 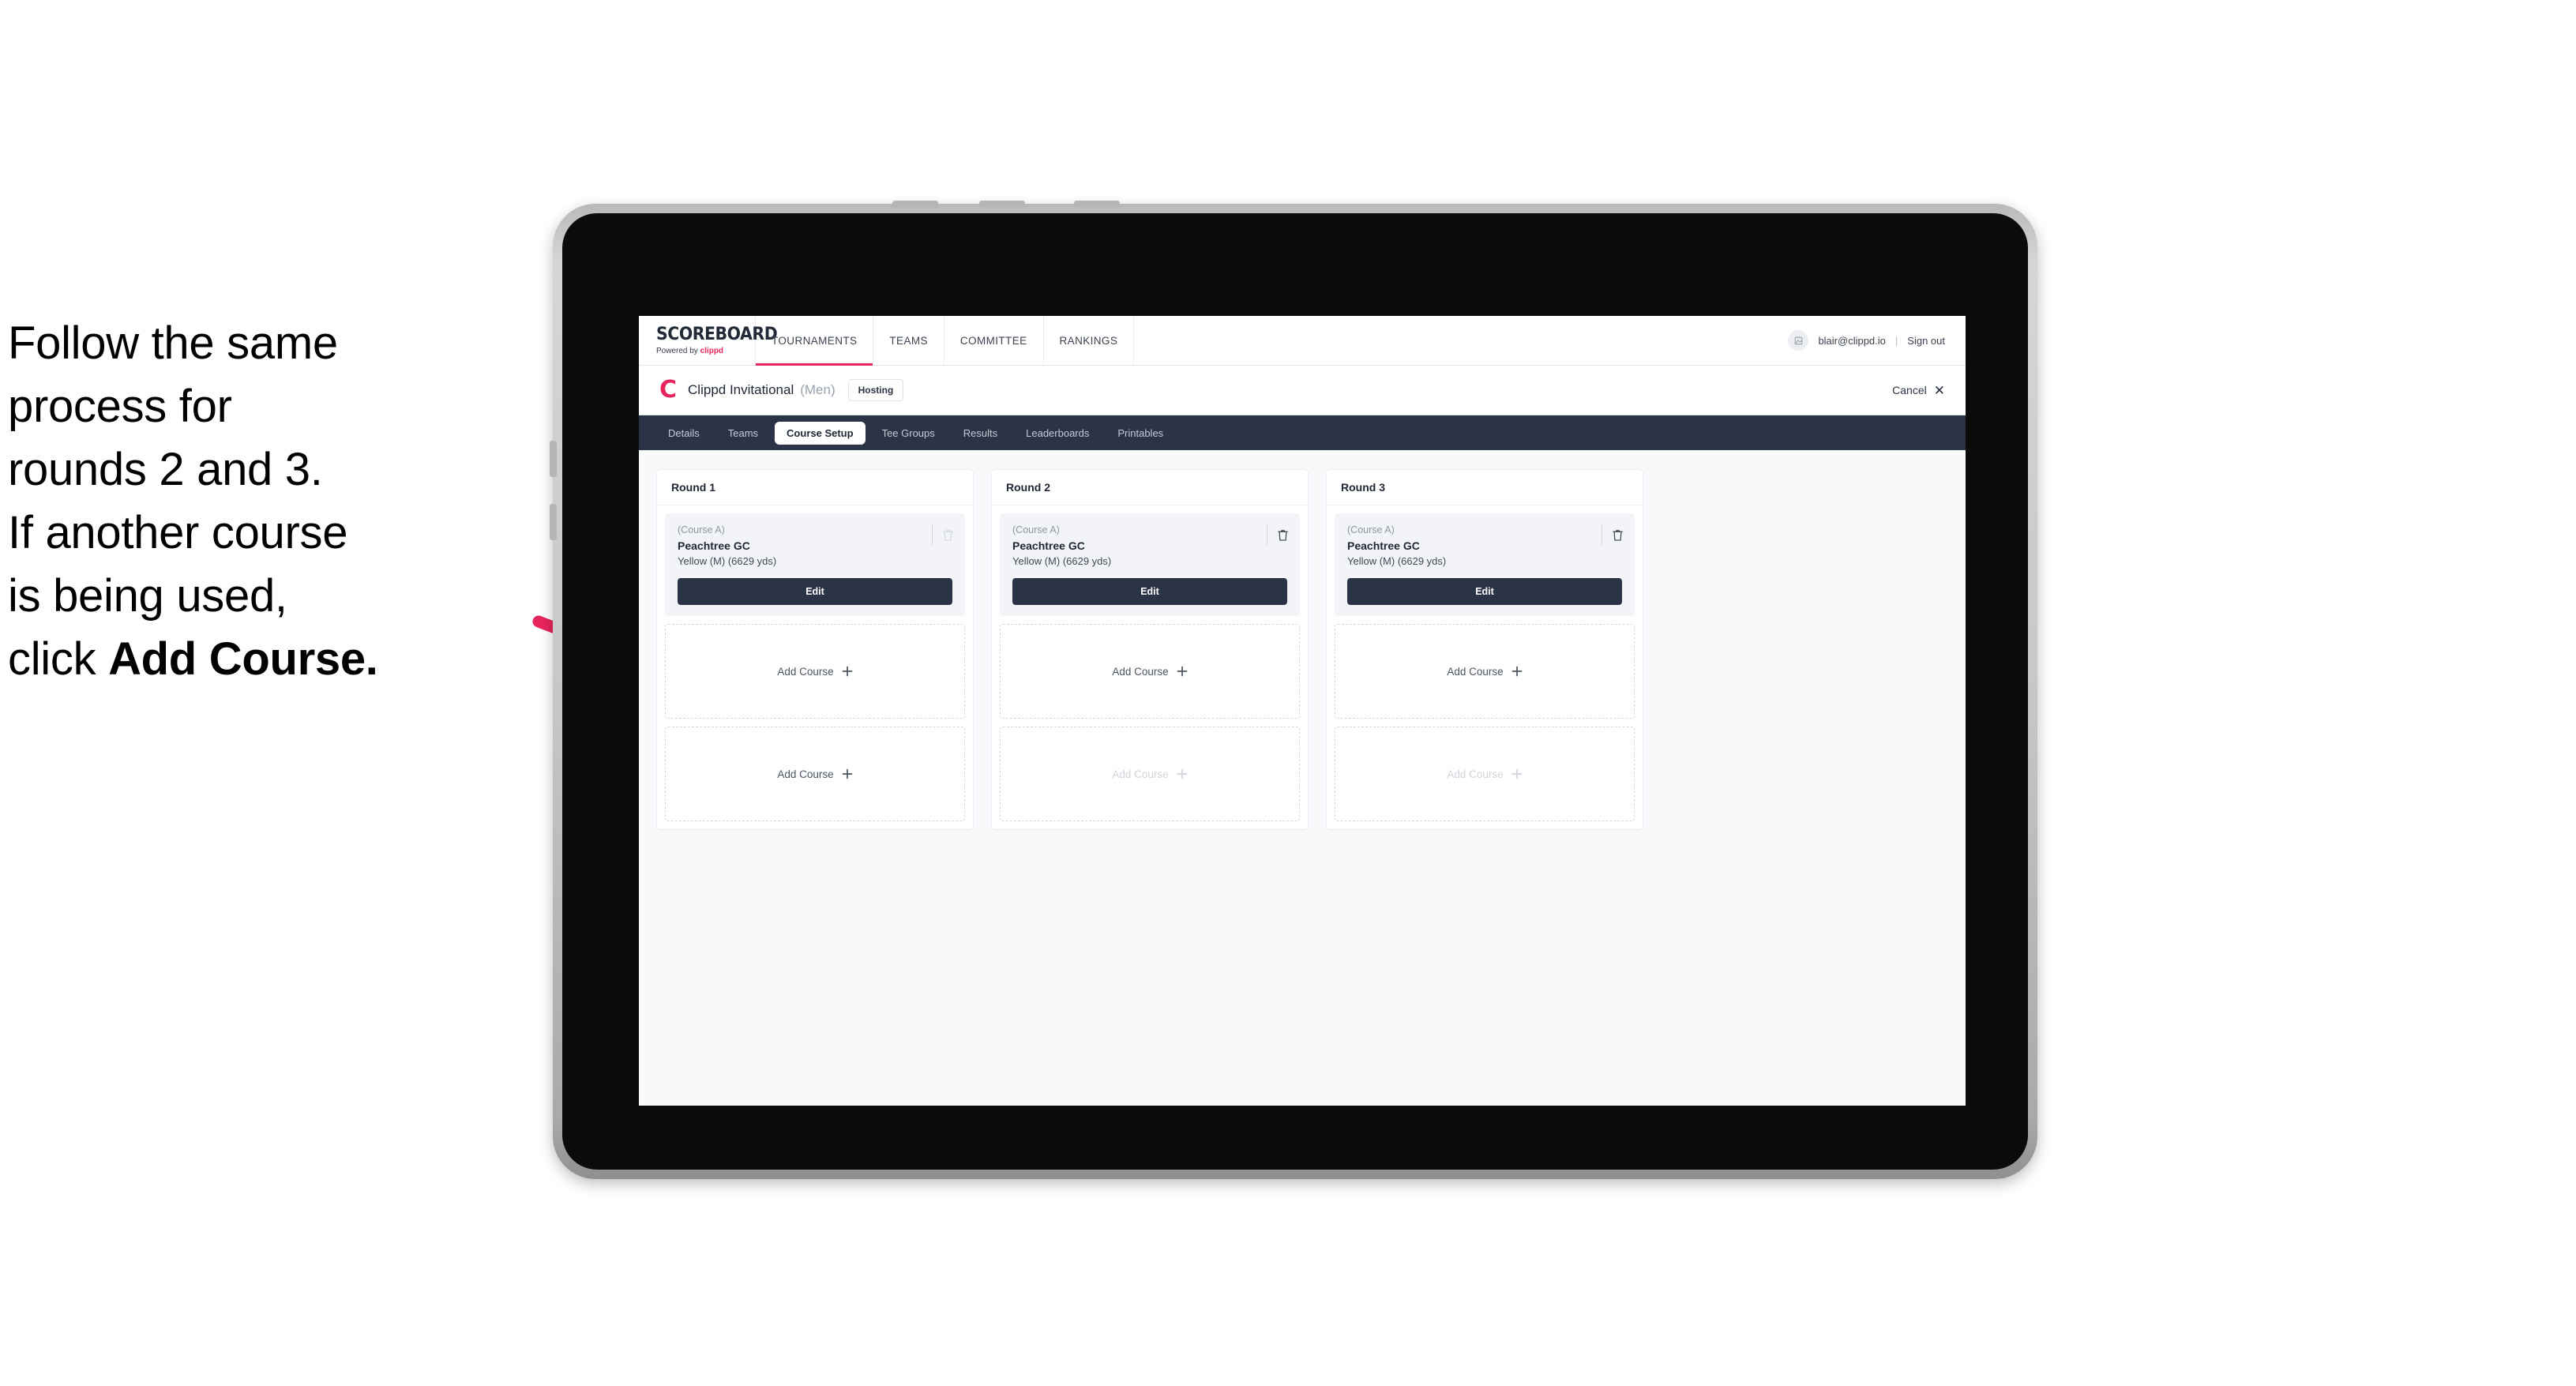 I want to click on tab-course-setup: Course Setup, so click(x=820, y=433).